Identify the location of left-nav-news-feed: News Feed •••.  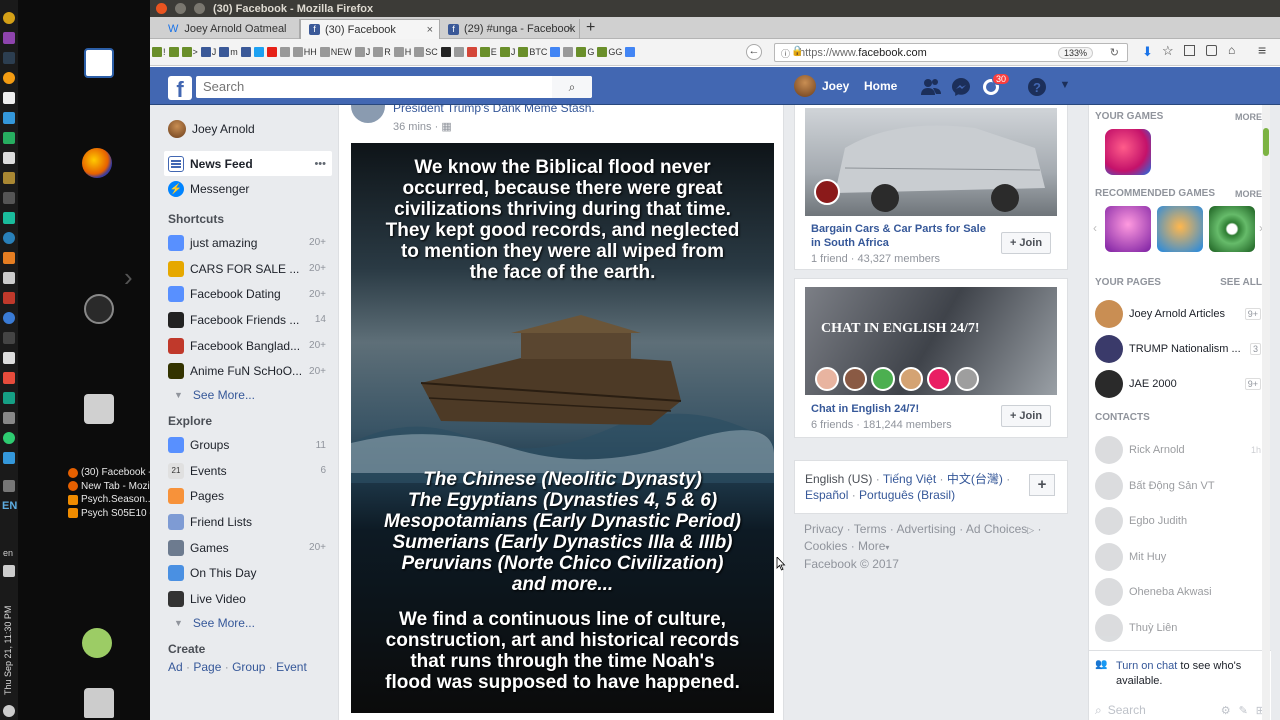
(248, 163).